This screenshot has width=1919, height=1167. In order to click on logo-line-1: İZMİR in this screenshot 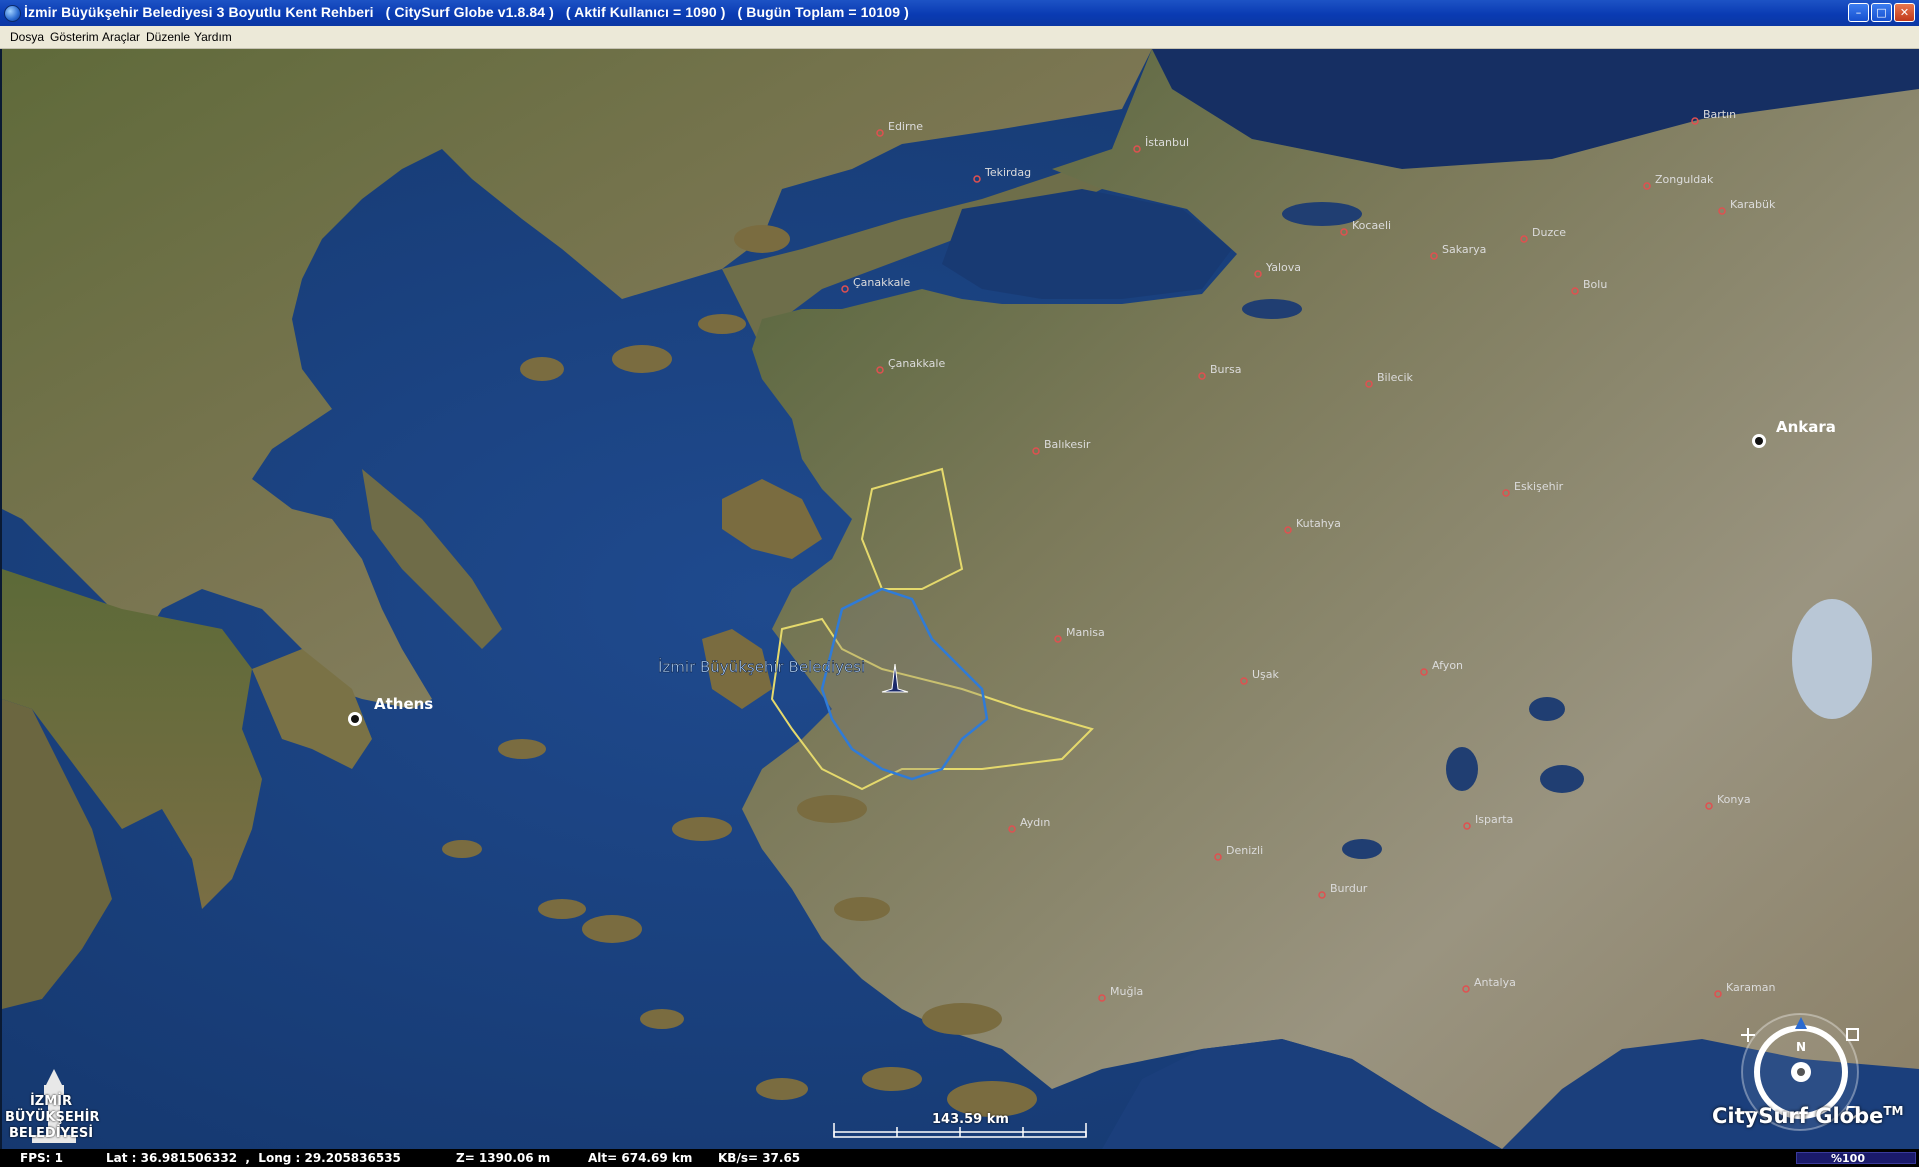, I will do `click(51, 1101)`.